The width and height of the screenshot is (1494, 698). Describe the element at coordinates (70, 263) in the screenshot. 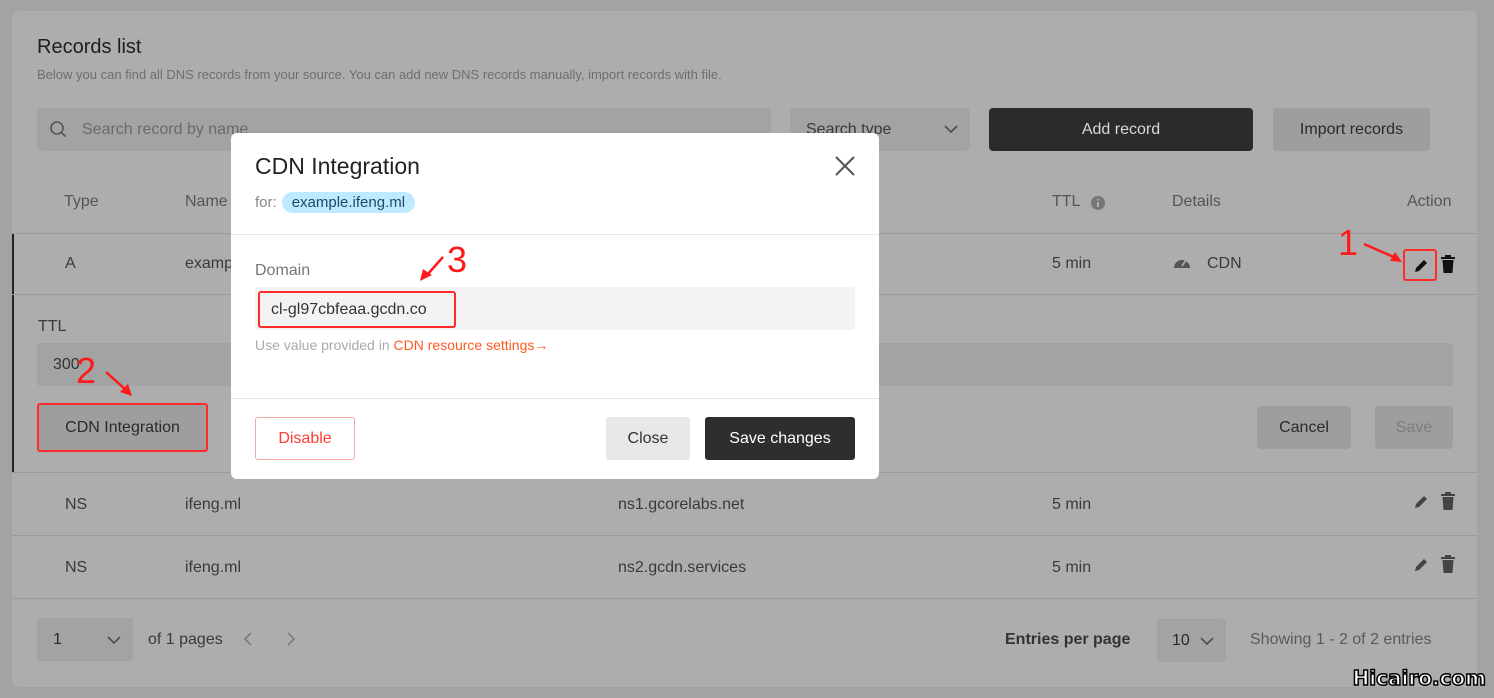

I see `row-type: A` at that location.